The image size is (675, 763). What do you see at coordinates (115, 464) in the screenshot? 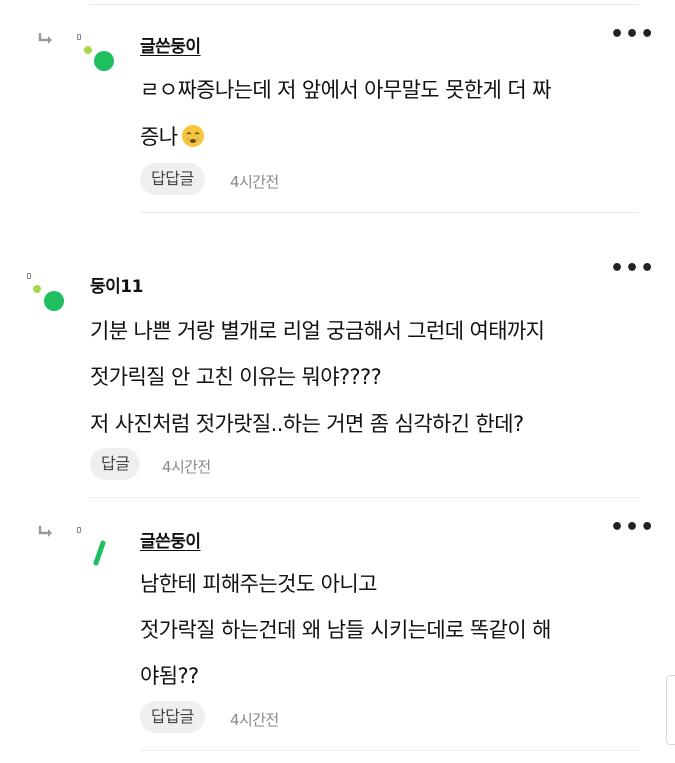
I see `reply-button: 답글` at bounding box center [115, 464].